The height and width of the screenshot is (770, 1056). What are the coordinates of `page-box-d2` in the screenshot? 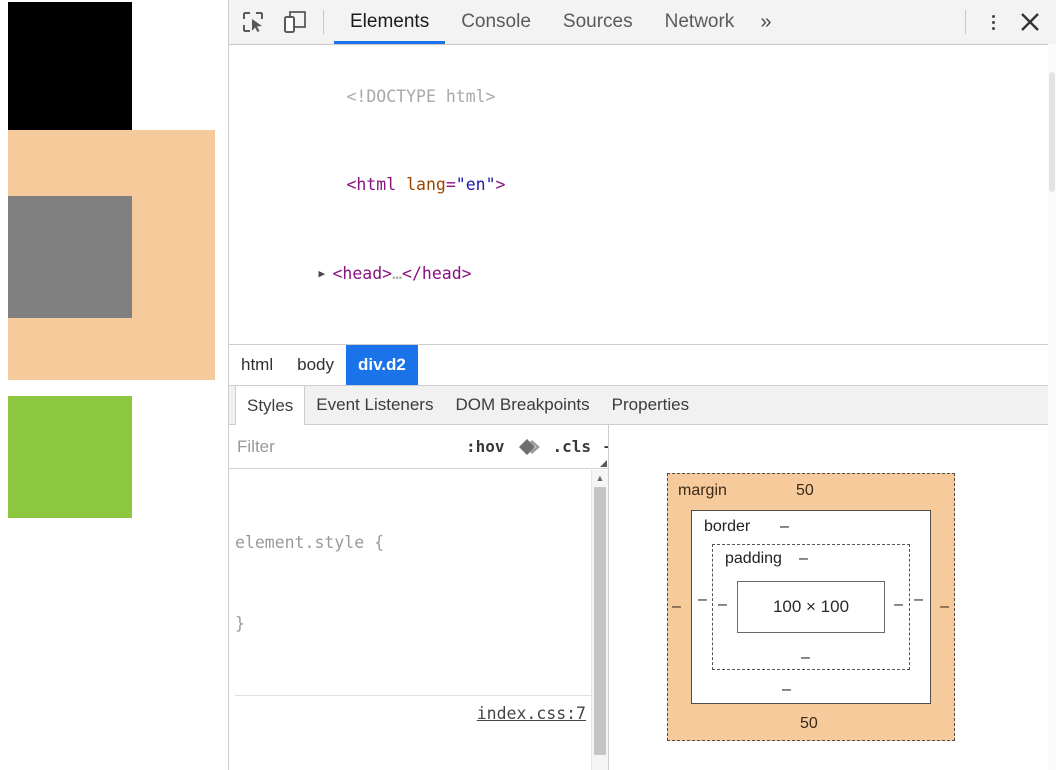 It's located at (70, 257).